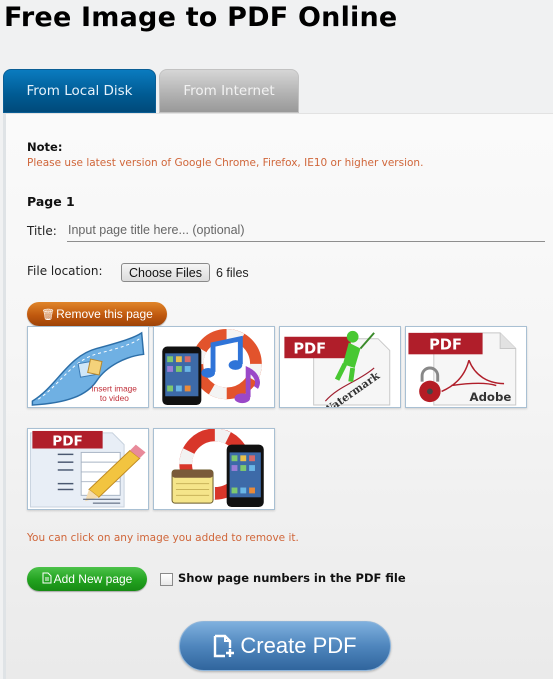 The width and height of the screenshot is (553, 679). I want to click on page-title-input, so click(306, 230).